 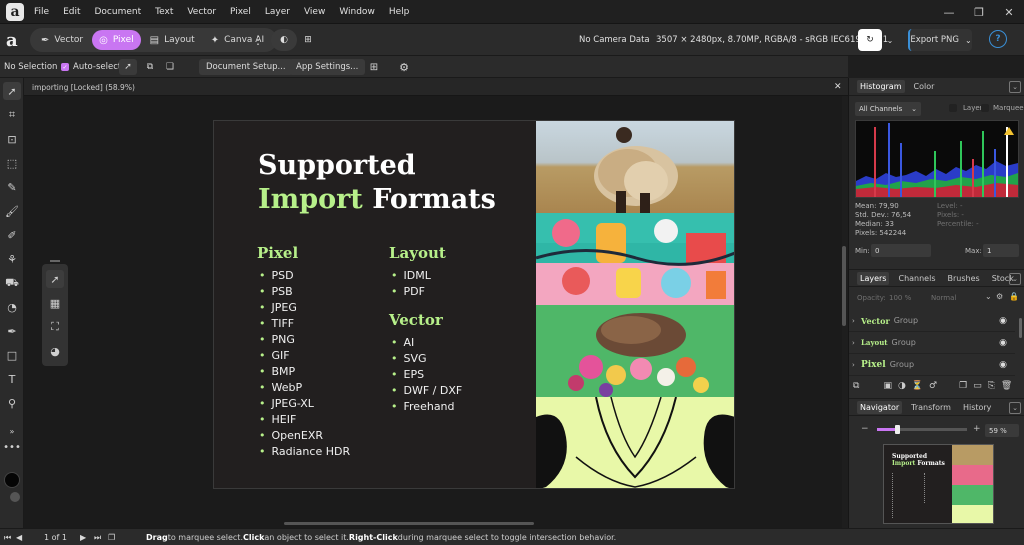 I want to click on max-input: 1, so click(x=1001, y=250).